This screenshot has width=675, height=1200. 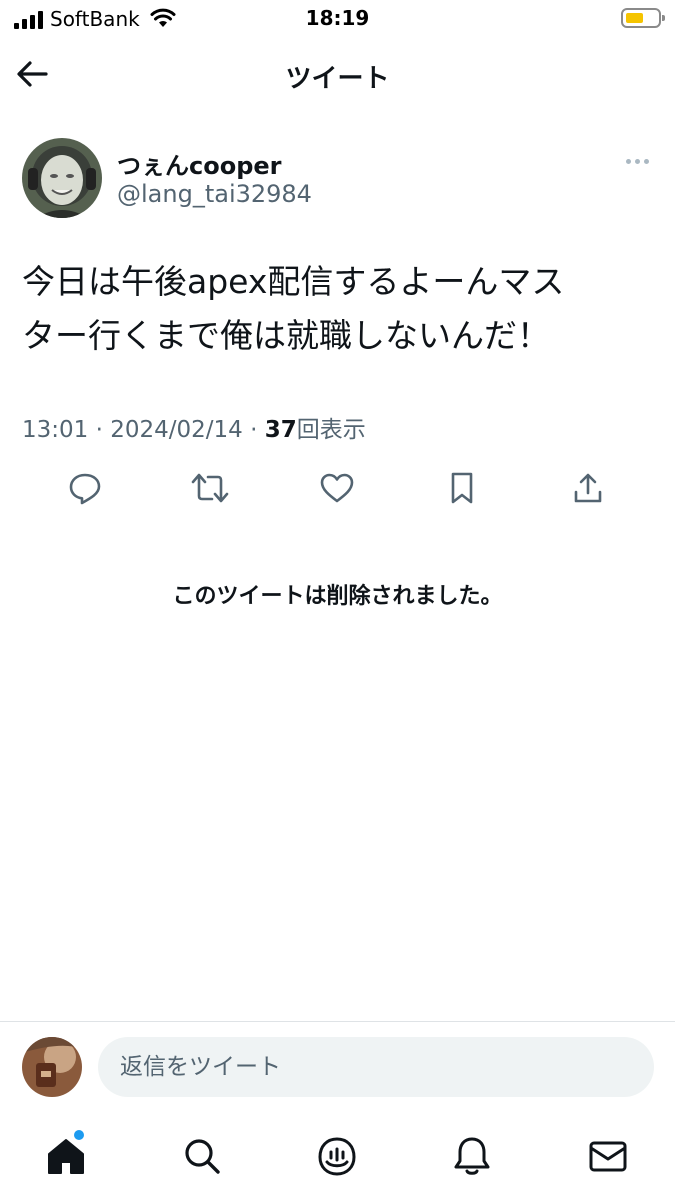 I want to click on author-display-name: つぇんcooper, so click(x=199, y=163).